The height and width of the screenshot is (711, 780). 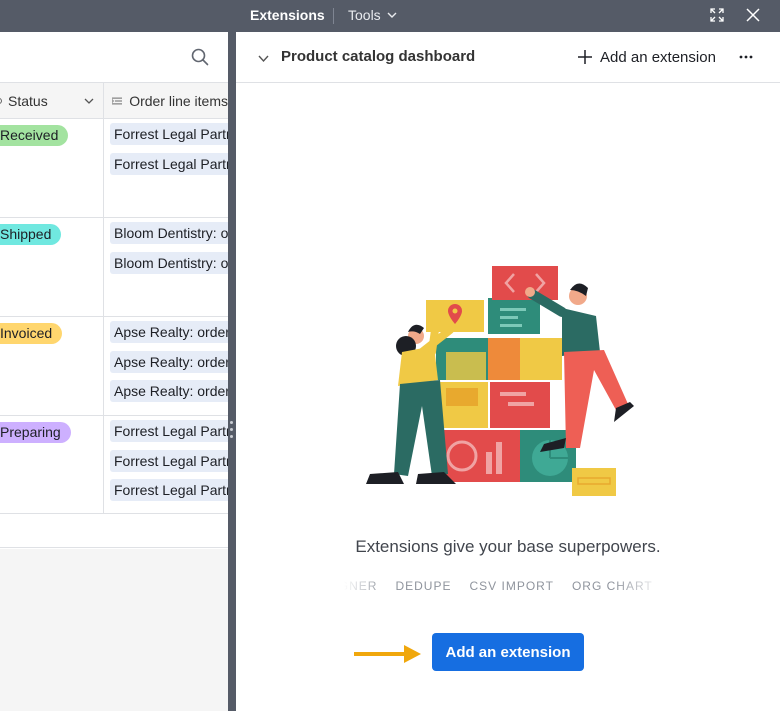 I want to click on arrow-right-icon, so click(x=387, y=654).